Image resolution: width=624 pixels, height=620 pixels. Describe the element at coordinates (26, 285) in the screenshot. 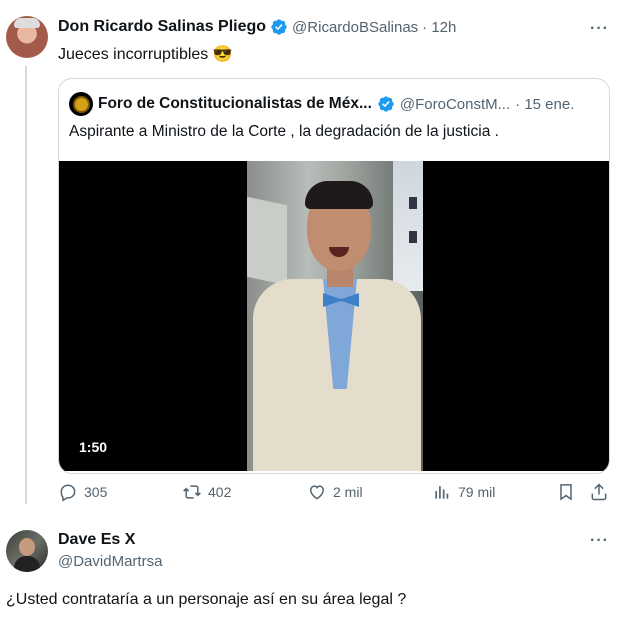

I see `thread-connector-line` at that location.